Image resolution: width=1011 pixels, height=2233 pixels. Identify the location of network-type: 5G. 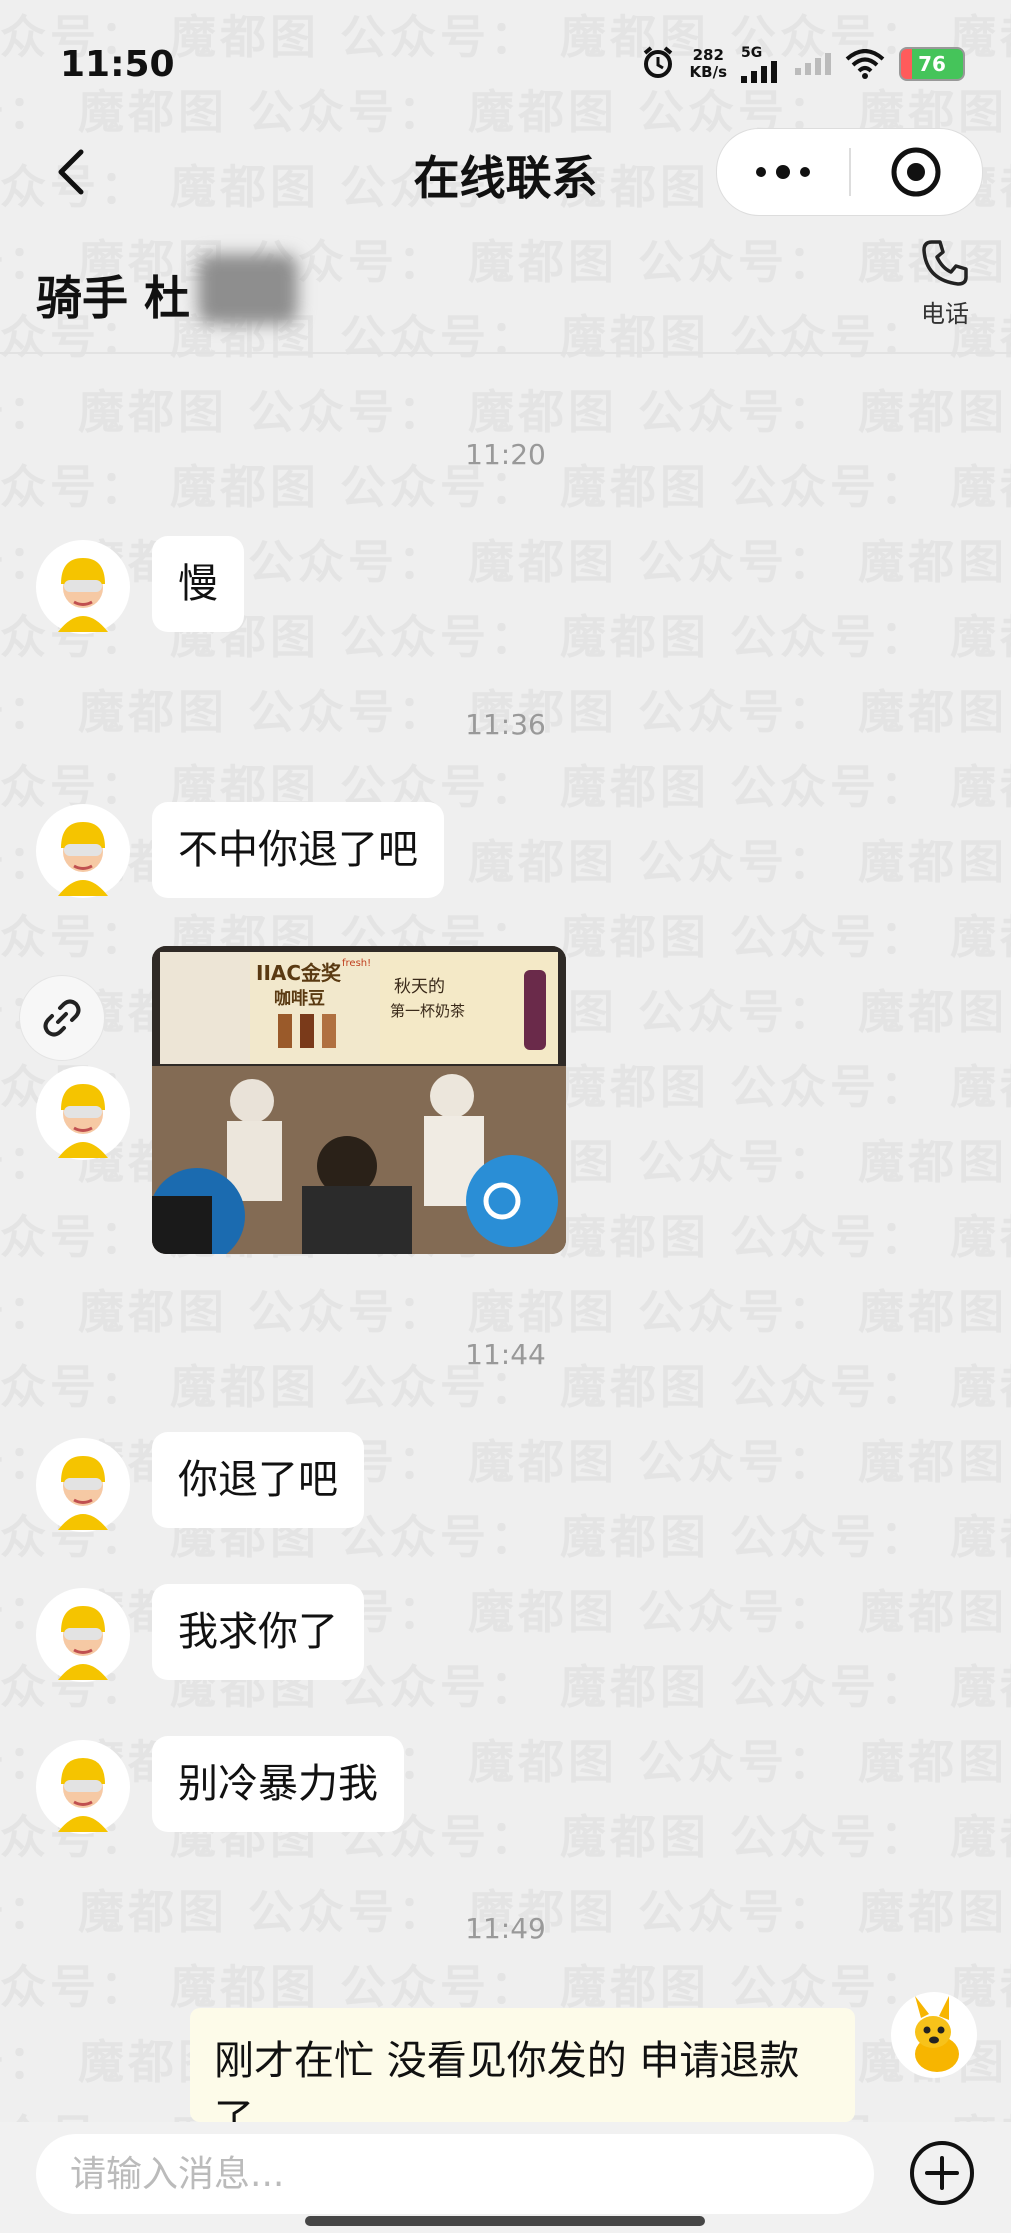
(752, 53).